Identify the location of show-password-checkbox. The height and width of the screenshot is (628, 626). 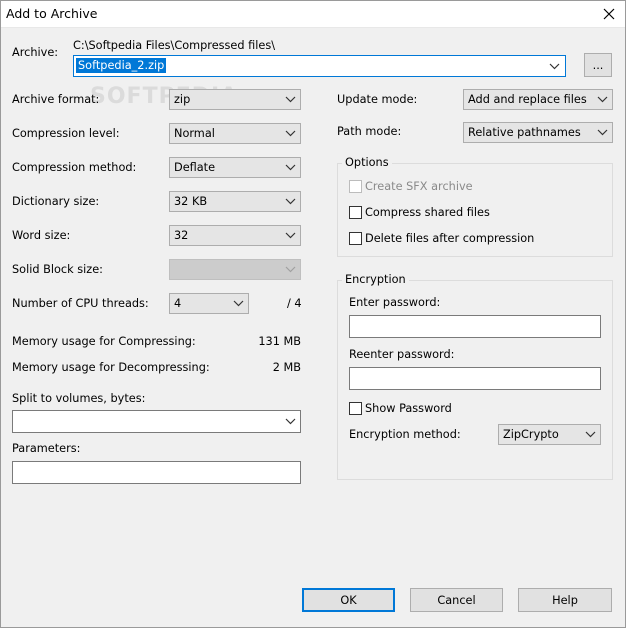
(355, 408).